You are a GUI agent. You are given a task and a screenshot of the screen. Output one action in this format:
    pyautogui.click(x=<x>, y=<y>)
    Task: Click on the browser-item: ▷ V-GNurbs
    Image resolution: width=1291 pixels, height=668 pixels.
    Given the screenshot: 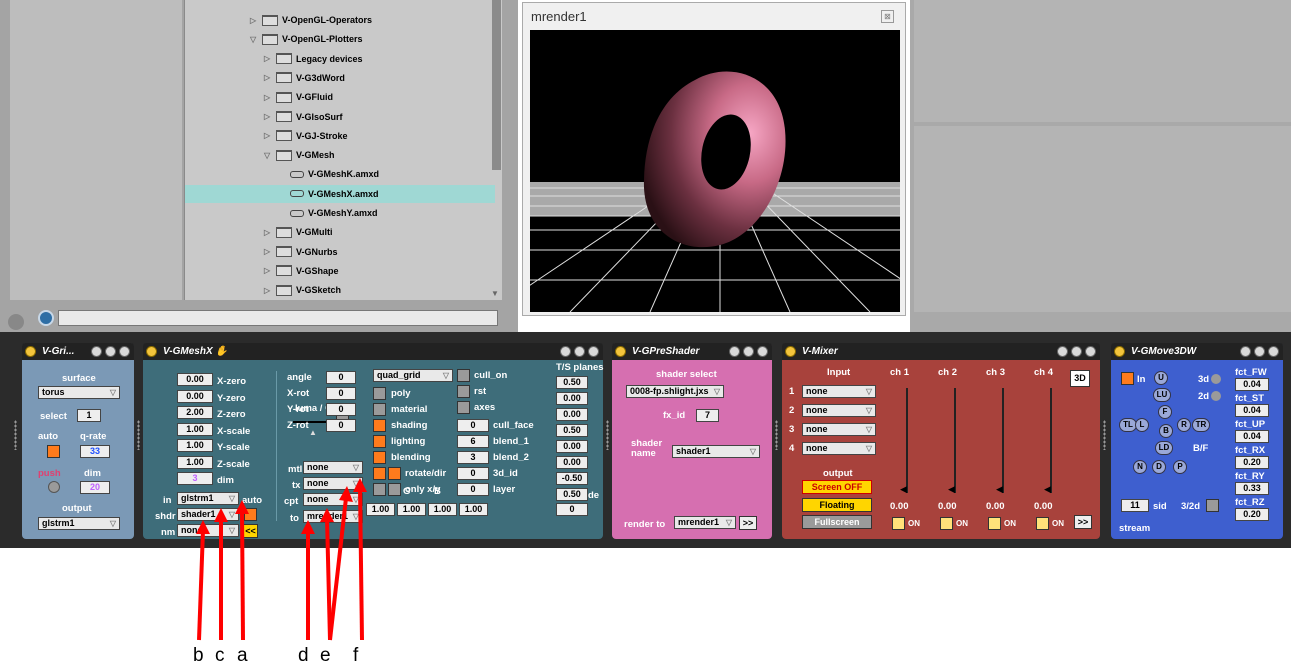 What is the action you would take?
    pyautogui.click(x=340, y=252)
    